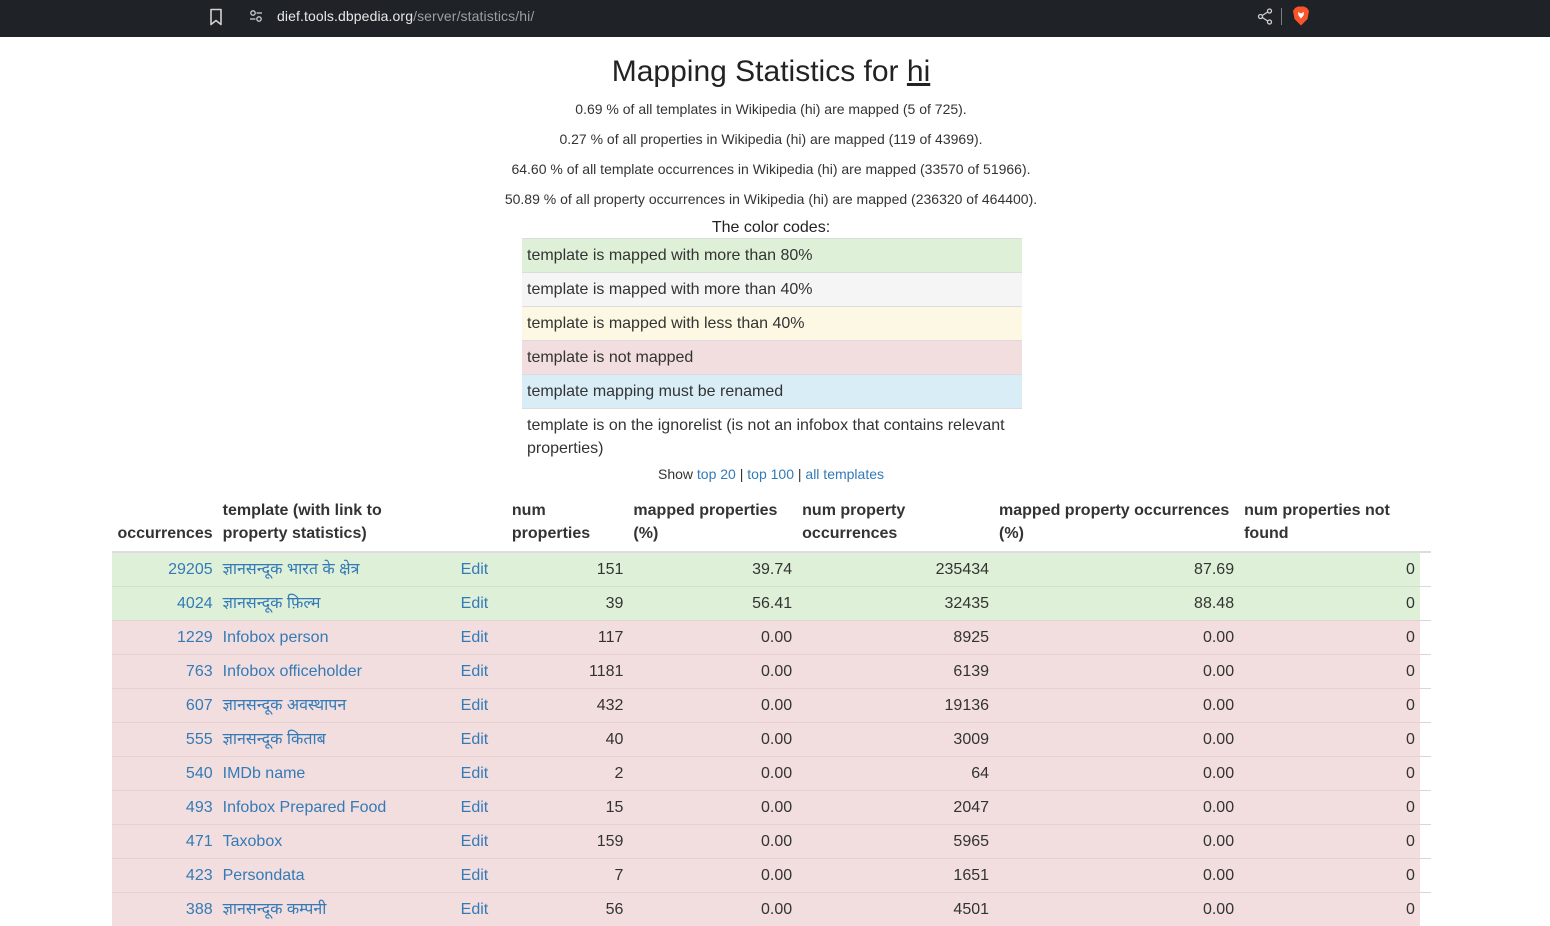 This screenshot has height=926, width=1550. I want to click on col-mapped-properties: mapped properties (%), so click(712, 524).